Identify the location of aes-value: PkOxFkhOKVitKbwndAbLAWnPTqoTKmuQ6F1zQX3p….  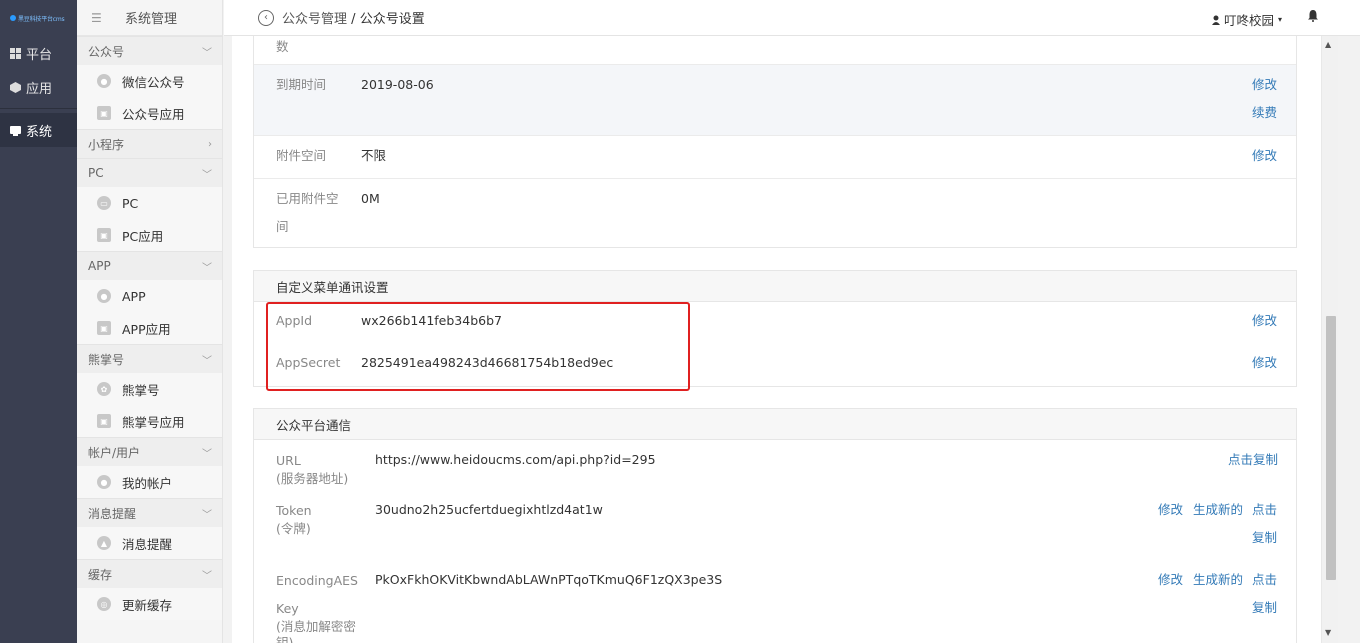
(549, 579).